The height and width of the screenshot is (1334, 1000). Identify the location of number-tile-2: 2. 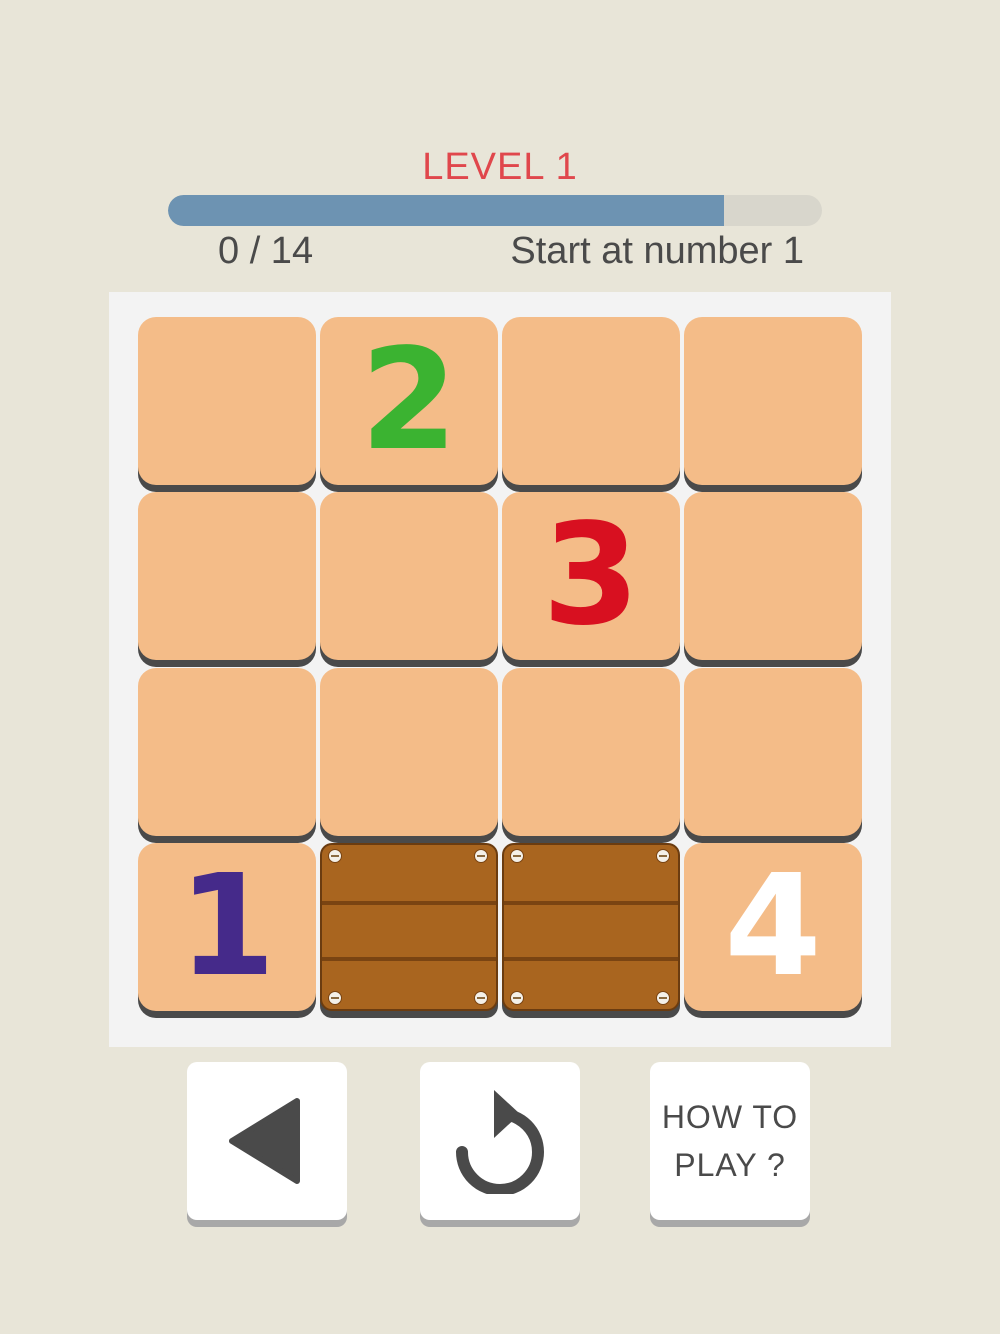
(409, 404).